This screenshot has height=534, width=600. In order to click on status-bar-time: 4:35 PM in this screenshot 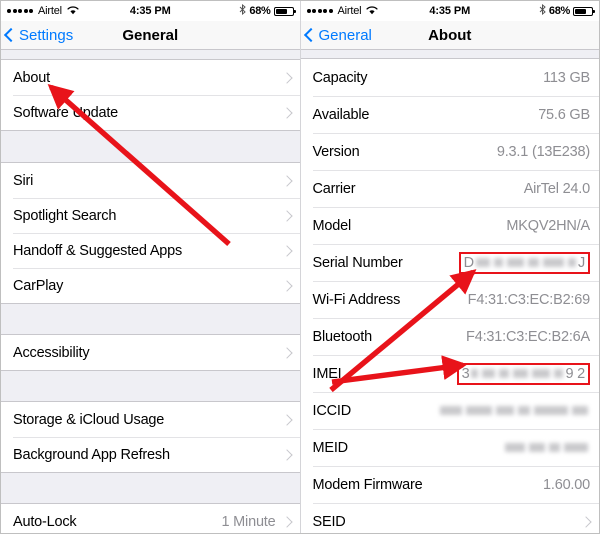, I will do `click(150, 11)`.